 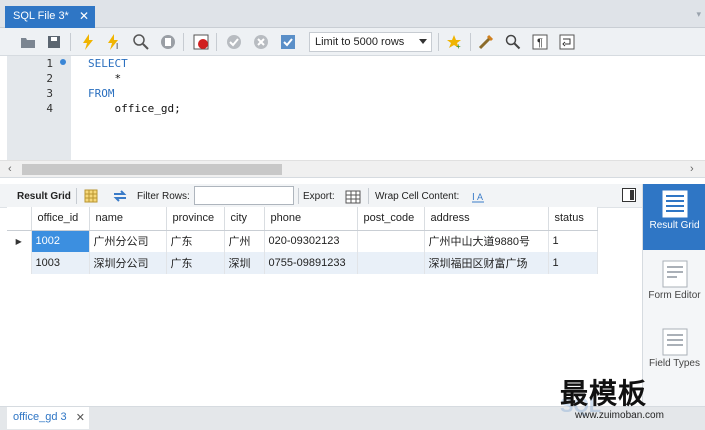 I want to click on column-header: status, so click(x=573, y=219).